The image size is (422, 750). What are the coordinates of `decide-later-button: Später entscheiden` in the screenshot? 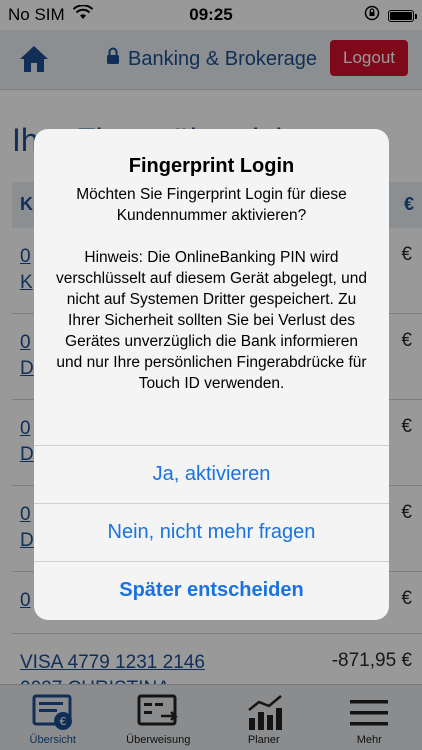 It's located at (211, 590).